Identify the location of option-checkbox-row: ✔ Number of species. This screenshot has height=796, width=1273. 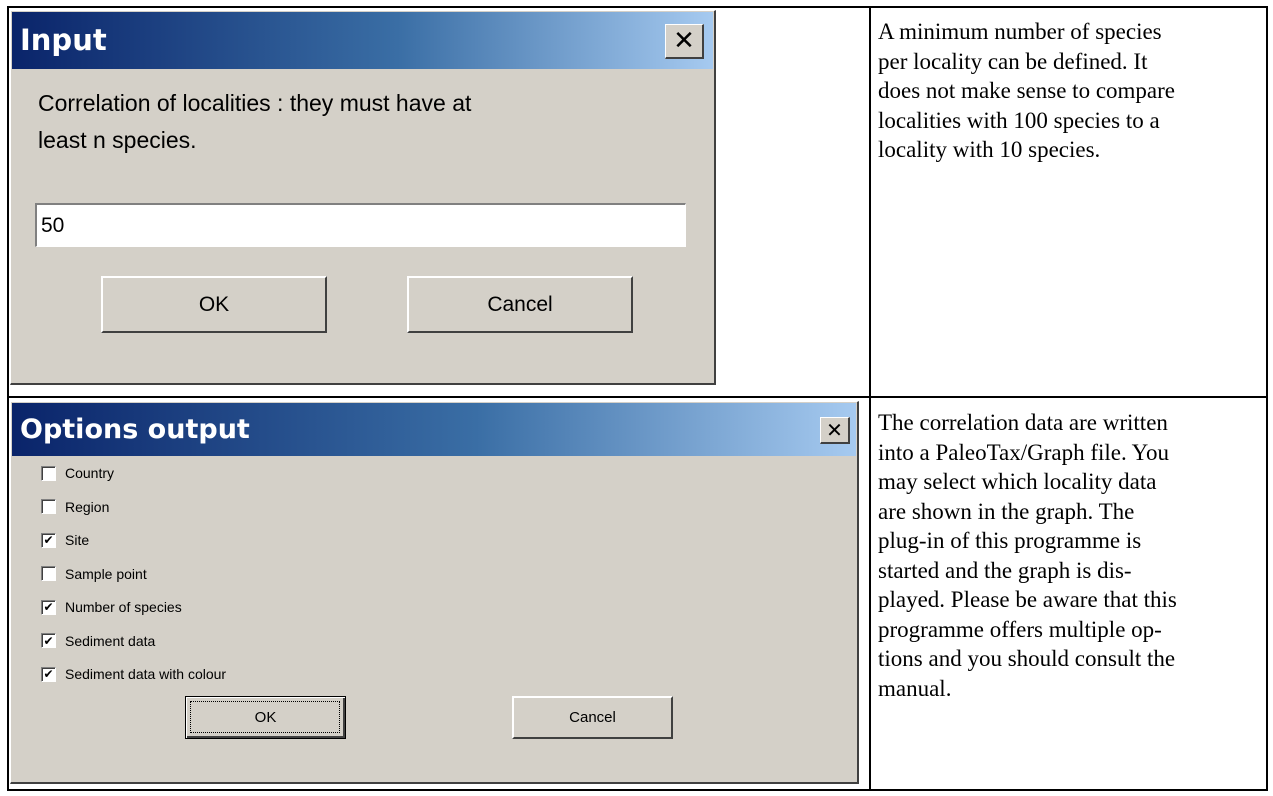
(111, 607).